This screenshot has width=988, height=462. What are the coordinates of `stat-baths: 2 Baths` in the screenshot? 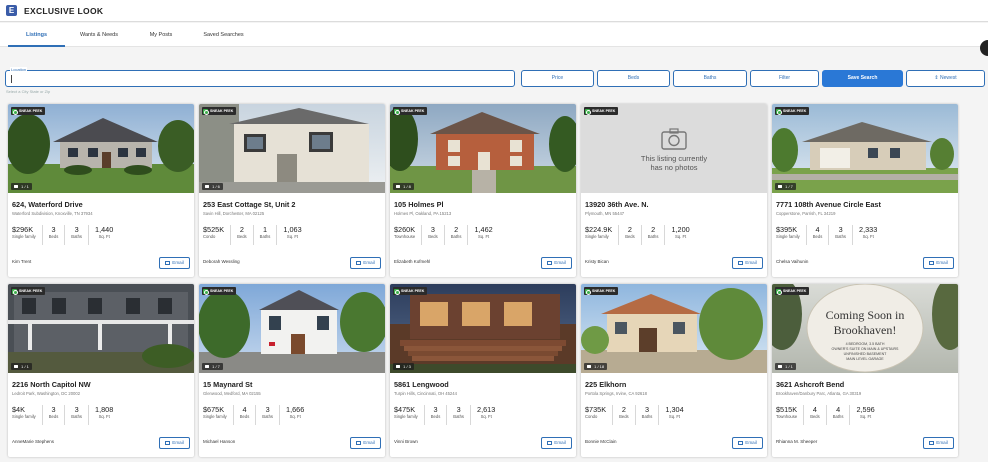 It's located at (455, 235).